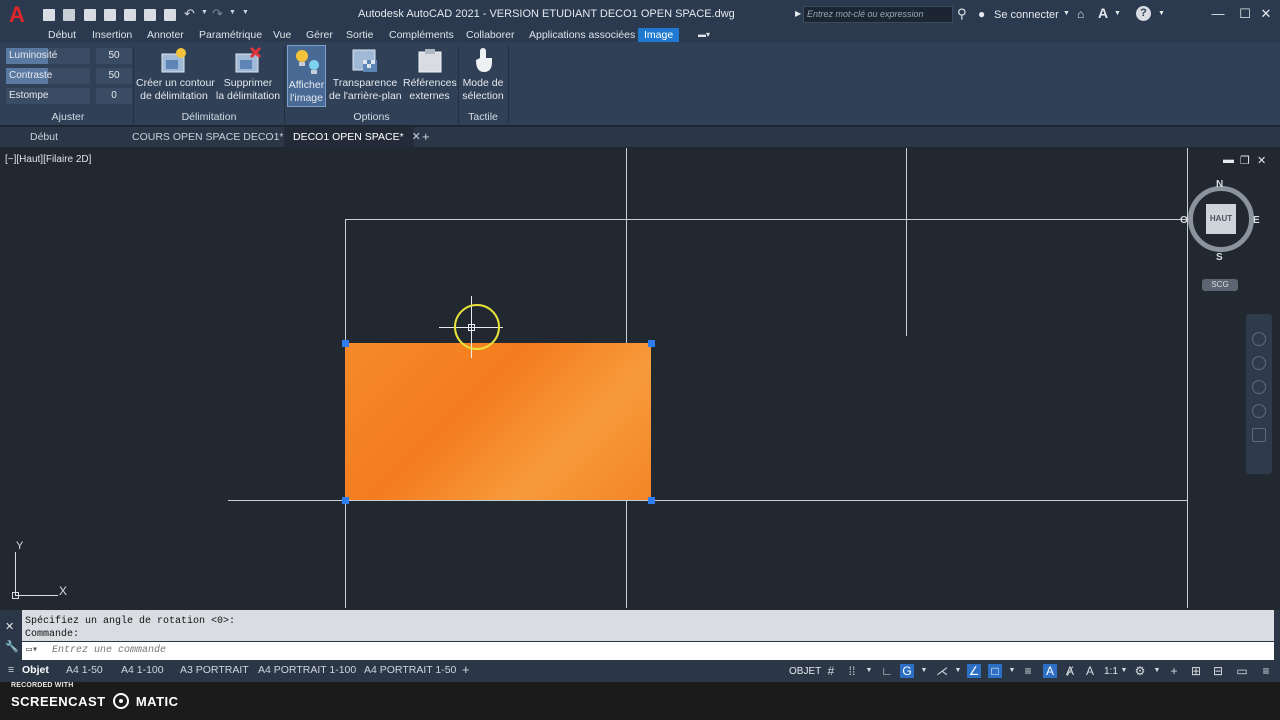 This screenshot has height=720, width=1280. I want to click on viewcube-east: E, so click(1256, 220).